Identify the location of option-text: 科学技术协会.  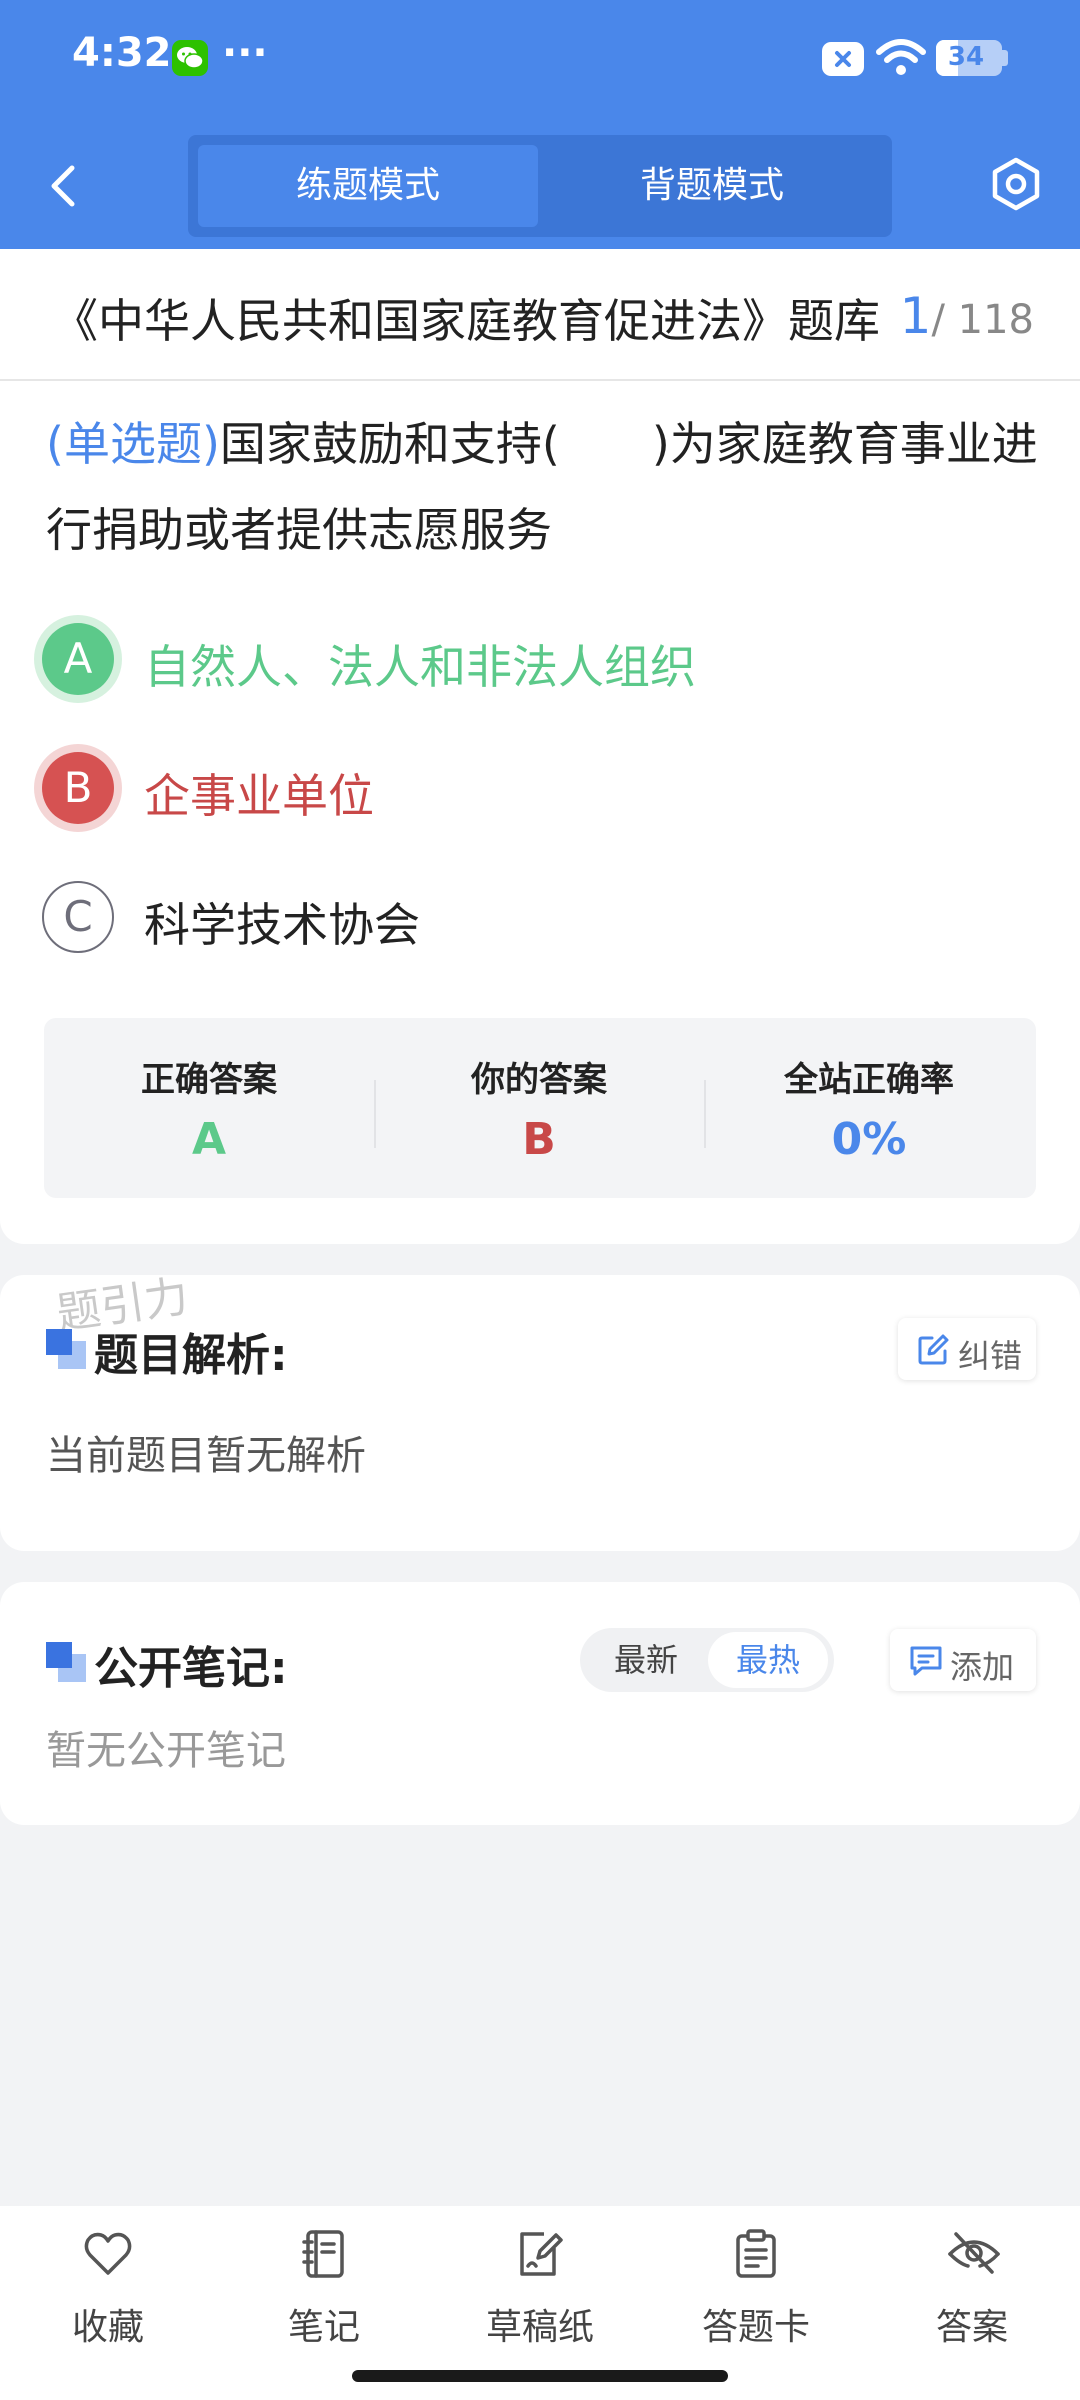
(282, 925).